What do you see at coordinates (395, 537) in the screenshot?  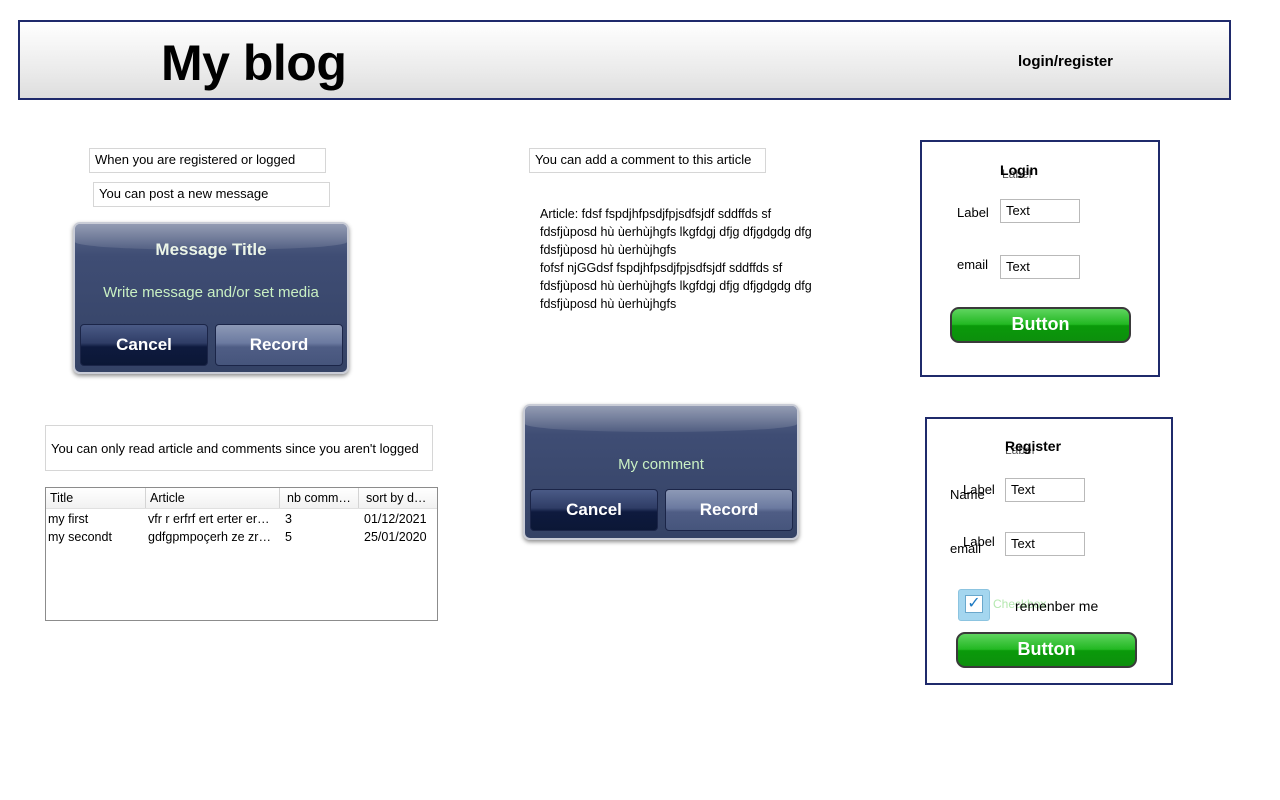 I see `cell-date: 25/01/2020` at bounding box center [395, 537].